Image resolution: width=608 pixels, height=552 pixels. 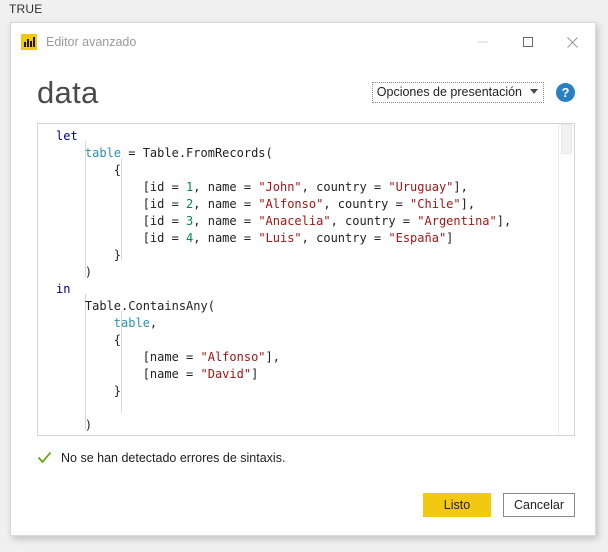 What do you see at coordinates (68, 92) in the screenshot?
I see `page-title: data` at bounding box center [68, 92].